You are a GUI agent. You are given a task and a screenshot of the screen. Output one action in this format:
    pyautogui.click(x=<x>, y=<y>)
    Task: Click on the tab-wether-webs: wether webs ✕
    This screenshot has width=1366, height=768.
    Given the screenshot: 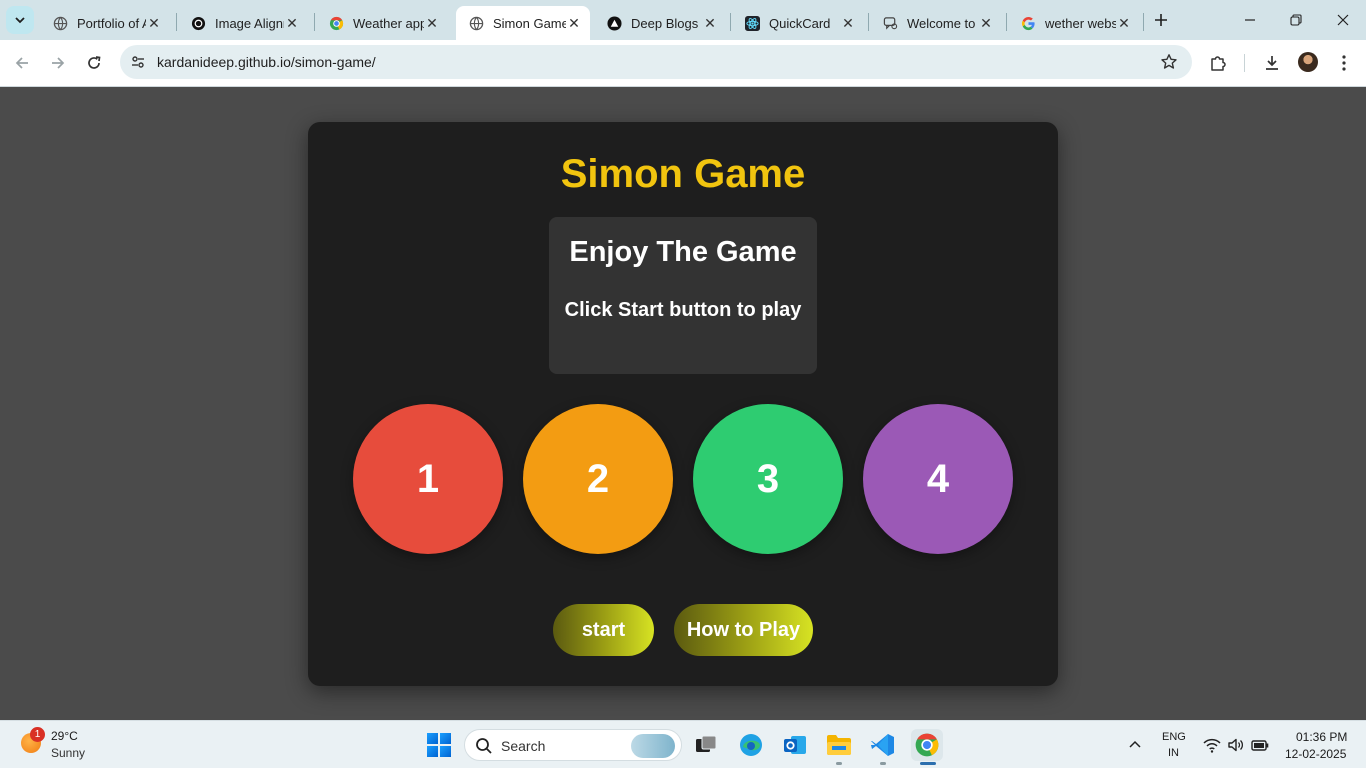 What is the action you would take?
    pyautogui.click(x=1074, y=23)
    